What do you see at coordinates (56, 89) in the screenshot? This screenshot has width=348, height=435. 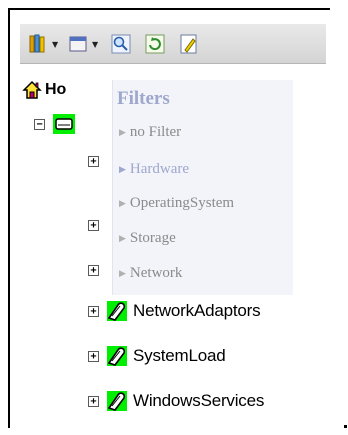 I see `home-label: Ho` at bounding box center [56, 89].